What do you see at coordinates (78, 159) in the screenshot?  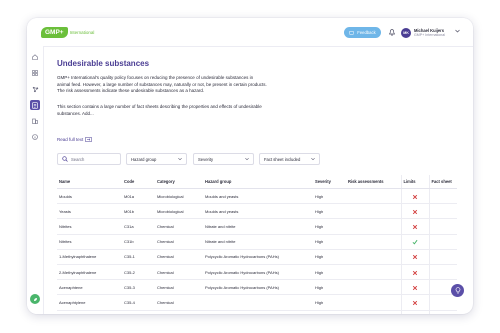 I see `search-placeholder: Search` at bounding box center [78, 159].